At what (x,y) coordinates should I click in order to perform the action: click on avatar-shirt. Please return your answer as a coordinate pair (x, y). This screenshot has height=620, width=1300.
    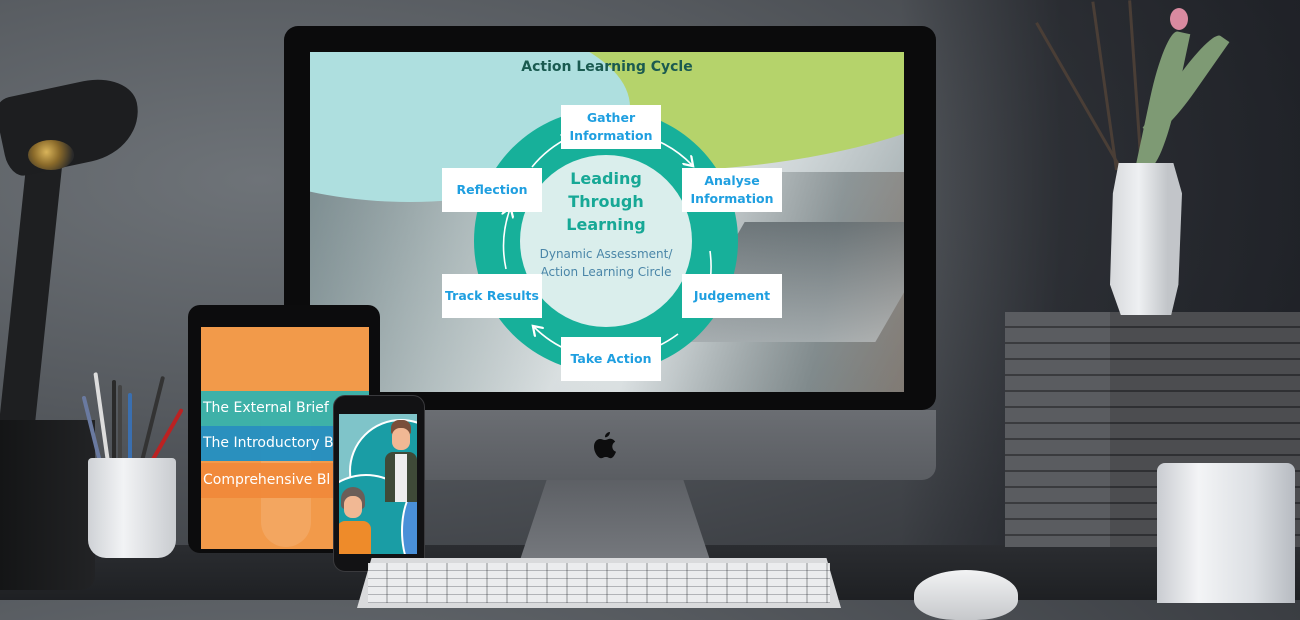
    Looking at the image, I should click on (401, 478).